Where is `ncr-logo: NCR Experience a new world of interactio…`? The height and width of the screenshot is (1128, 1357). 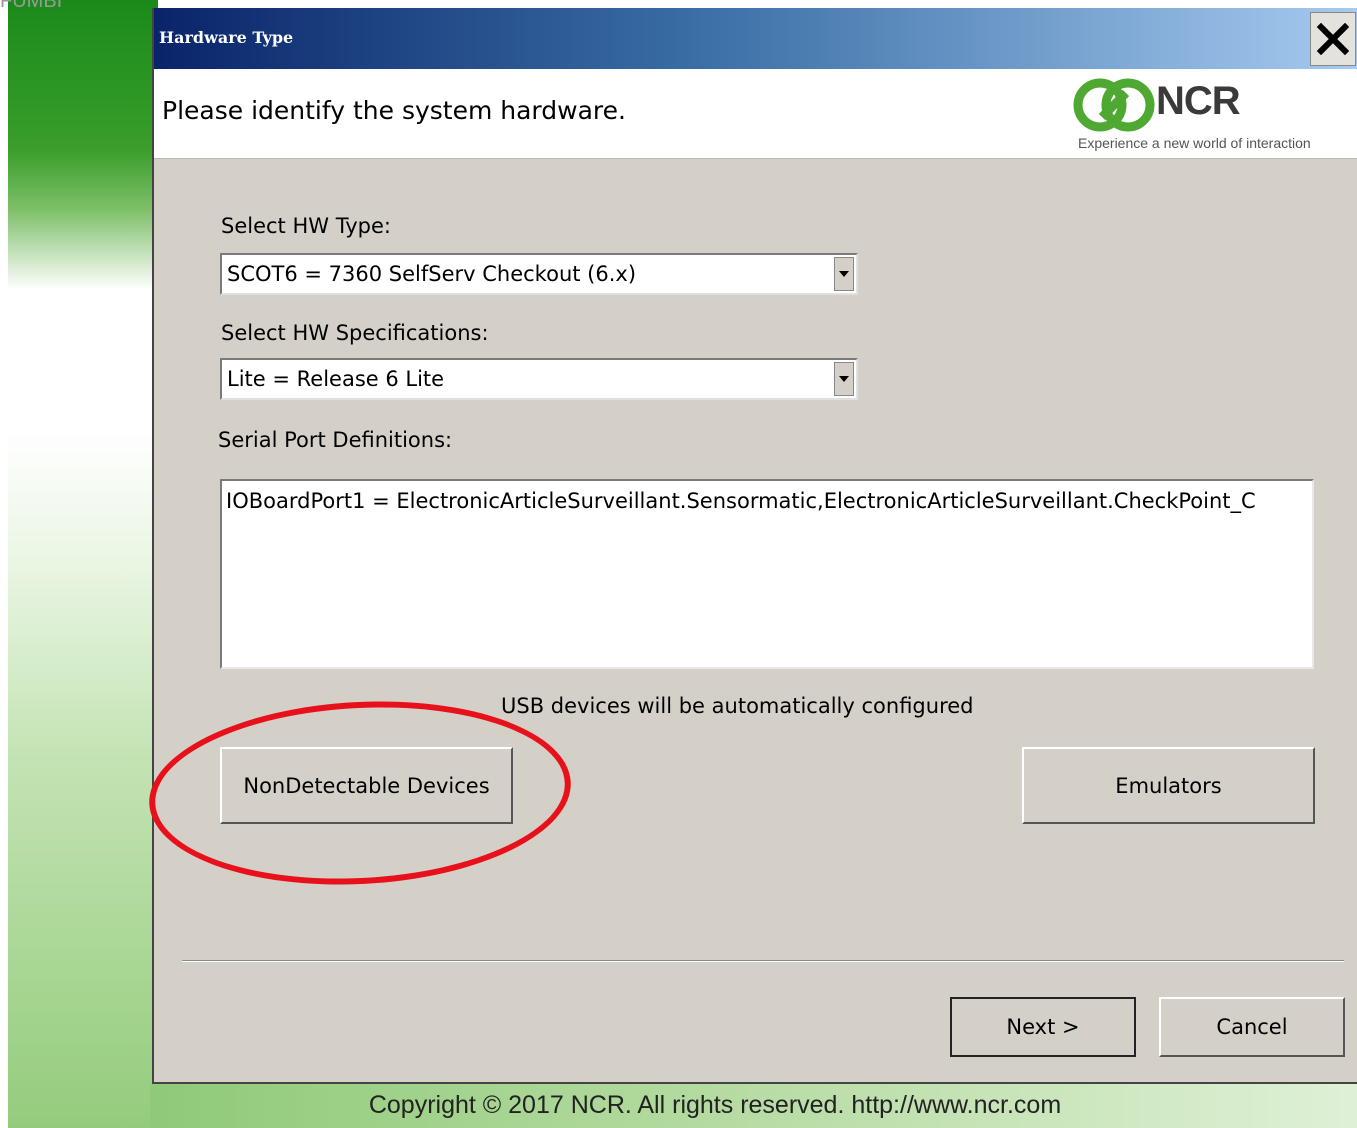 ncr-logo: NCR Experience a new world of interactio… is located at coordinates (1212, 117).